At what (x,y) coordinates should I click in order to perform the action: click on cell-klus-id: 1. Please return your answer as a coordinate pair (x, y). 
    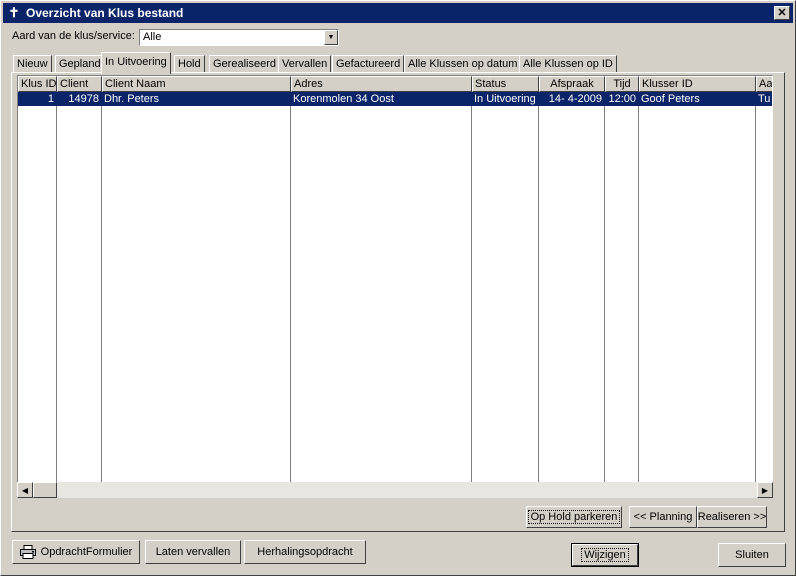
    Looking at the image, I should click on (50, 99).